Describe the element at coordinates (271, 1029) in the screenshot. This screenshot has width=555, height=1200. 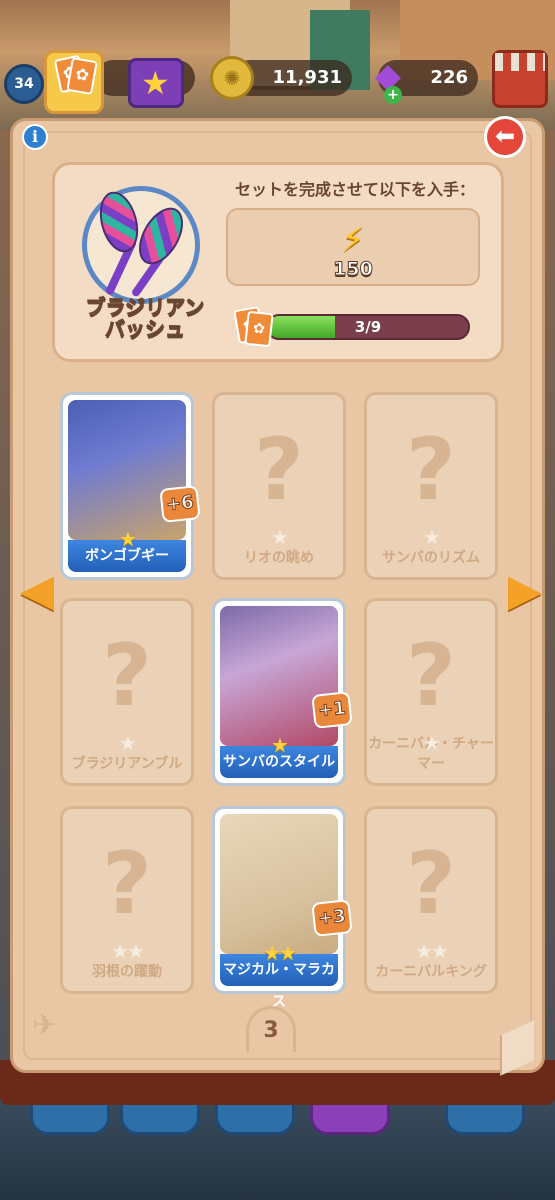
I see `page-number: 3` at that location.